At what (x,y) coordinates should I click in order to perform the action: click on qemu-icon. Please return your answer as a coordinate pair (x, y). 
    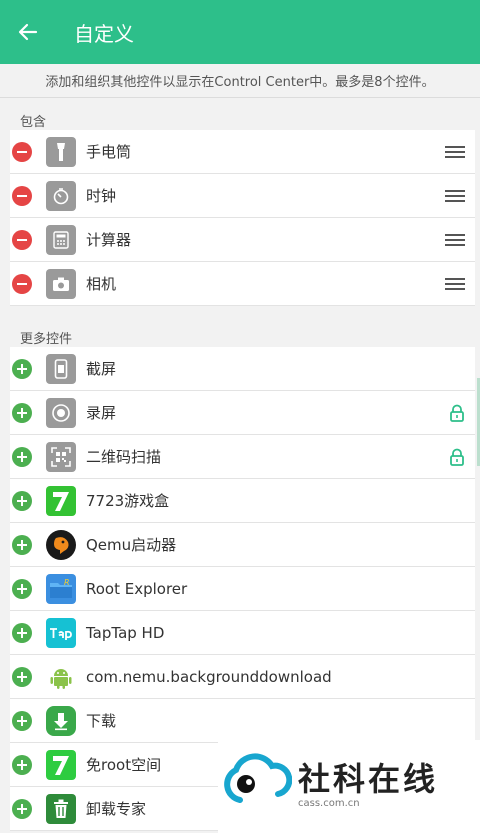
    Looking at the image, I should click on (61, 544).